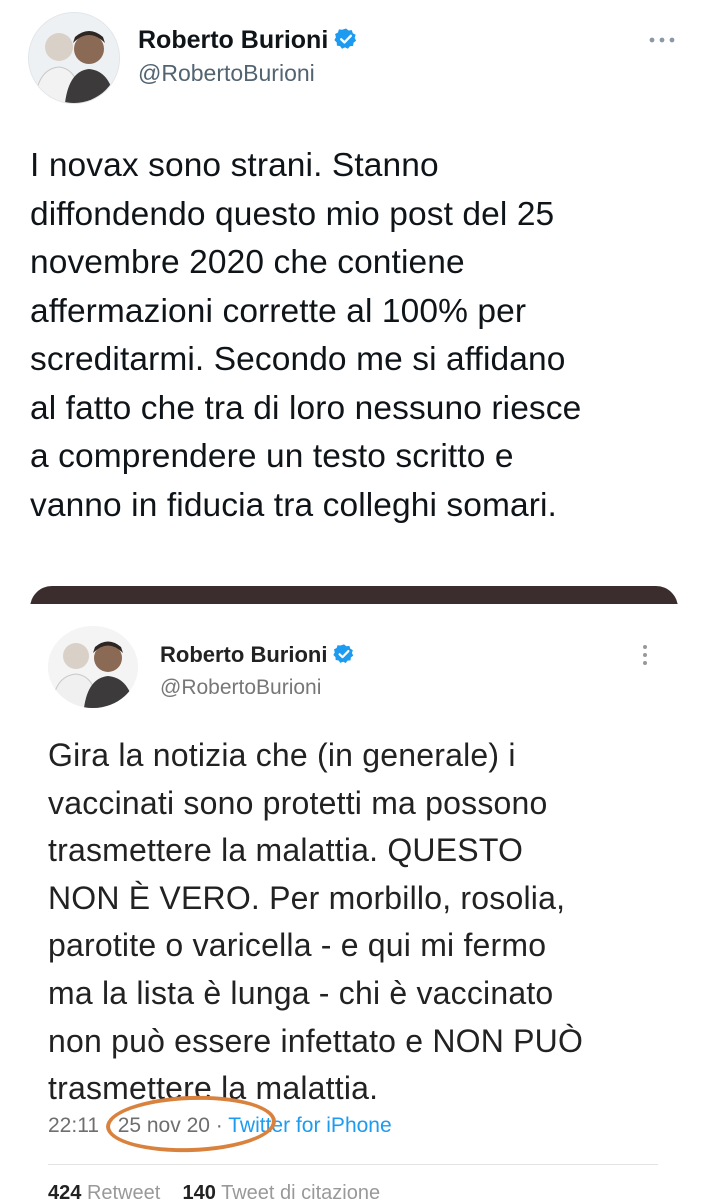  Describe the element at coordinates (353, 1164) in the screenshot. I see `divider` at that location.